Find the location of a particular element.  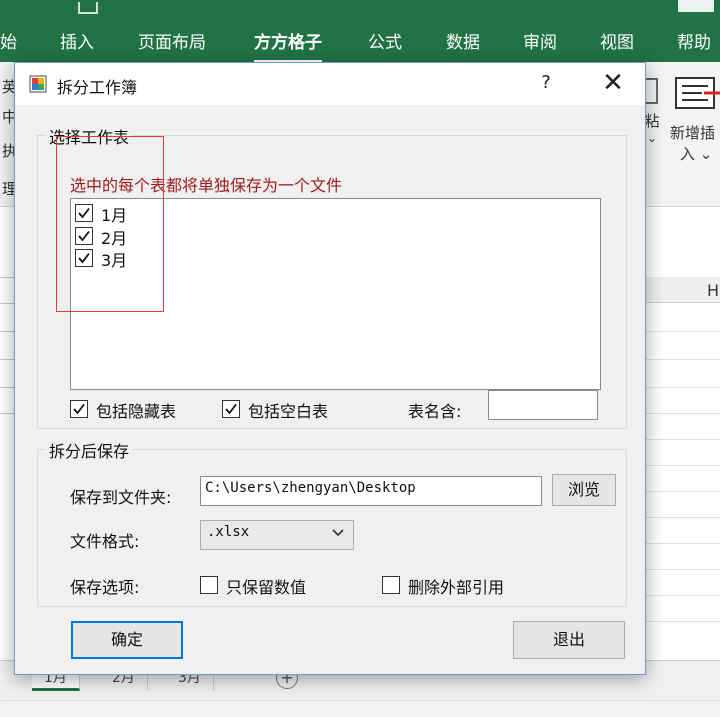

ok-button: 确定 is located at coordinates (127, 640).